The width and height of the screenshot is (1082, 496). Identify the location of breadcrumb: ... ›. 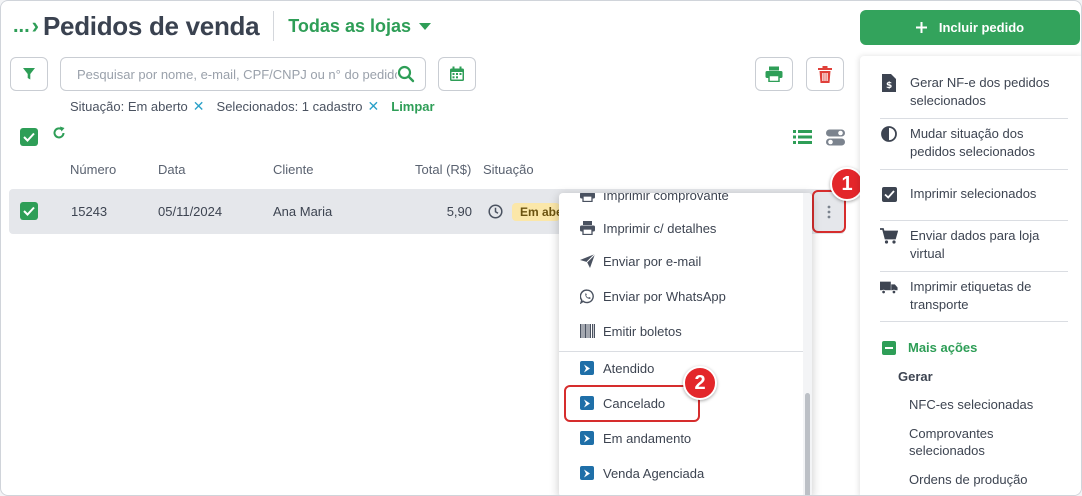
(26, 26).